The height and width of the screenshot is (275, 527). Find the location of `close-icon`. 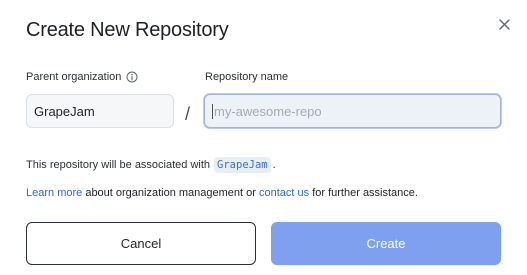

close-icon is located at coordinates (504, 26).